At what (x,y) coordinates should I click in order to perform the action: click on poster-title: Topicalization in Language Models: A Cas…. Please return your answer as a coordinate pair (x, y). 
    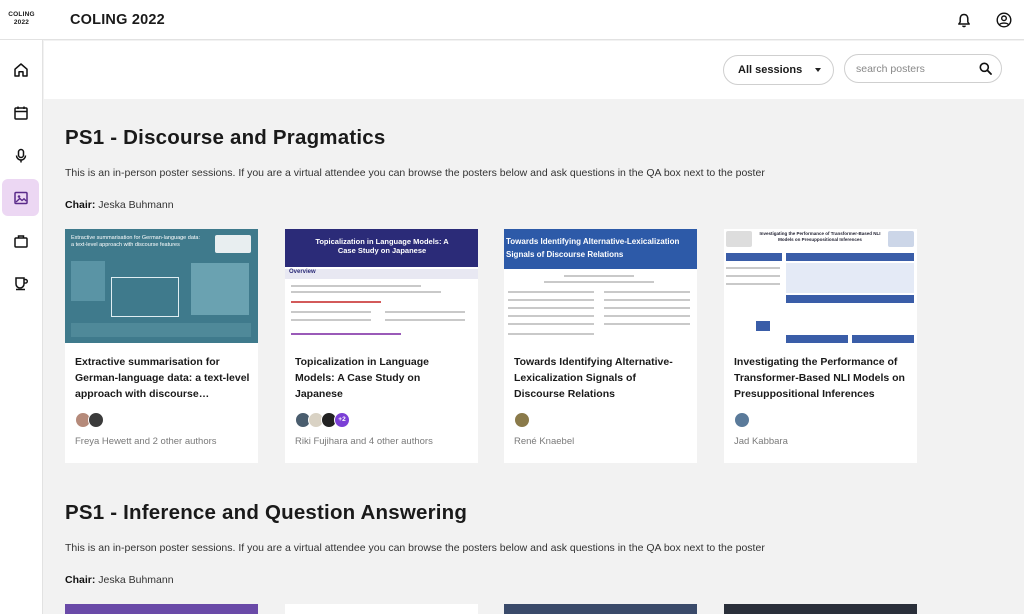
    Looking at the image, I should click on (382, 378).